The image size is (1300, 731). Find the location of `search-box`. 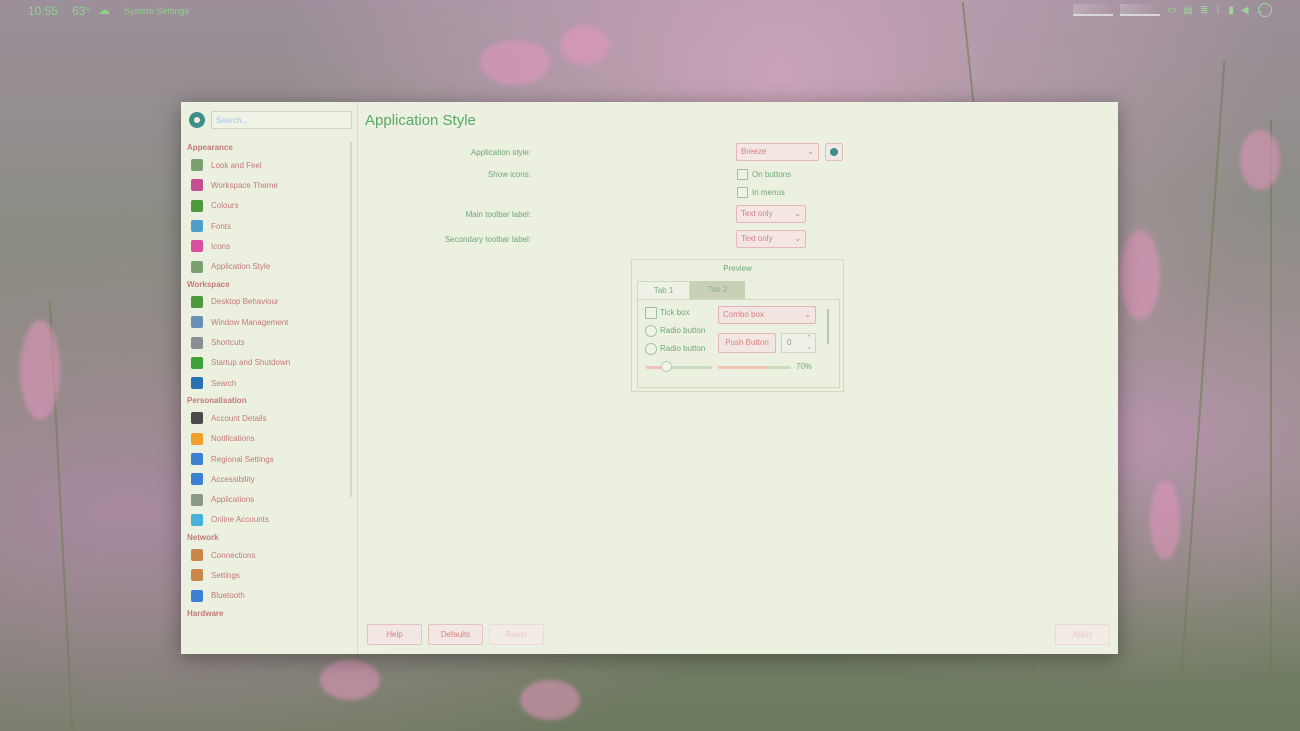

search-box is located at coordinates (281, 120).